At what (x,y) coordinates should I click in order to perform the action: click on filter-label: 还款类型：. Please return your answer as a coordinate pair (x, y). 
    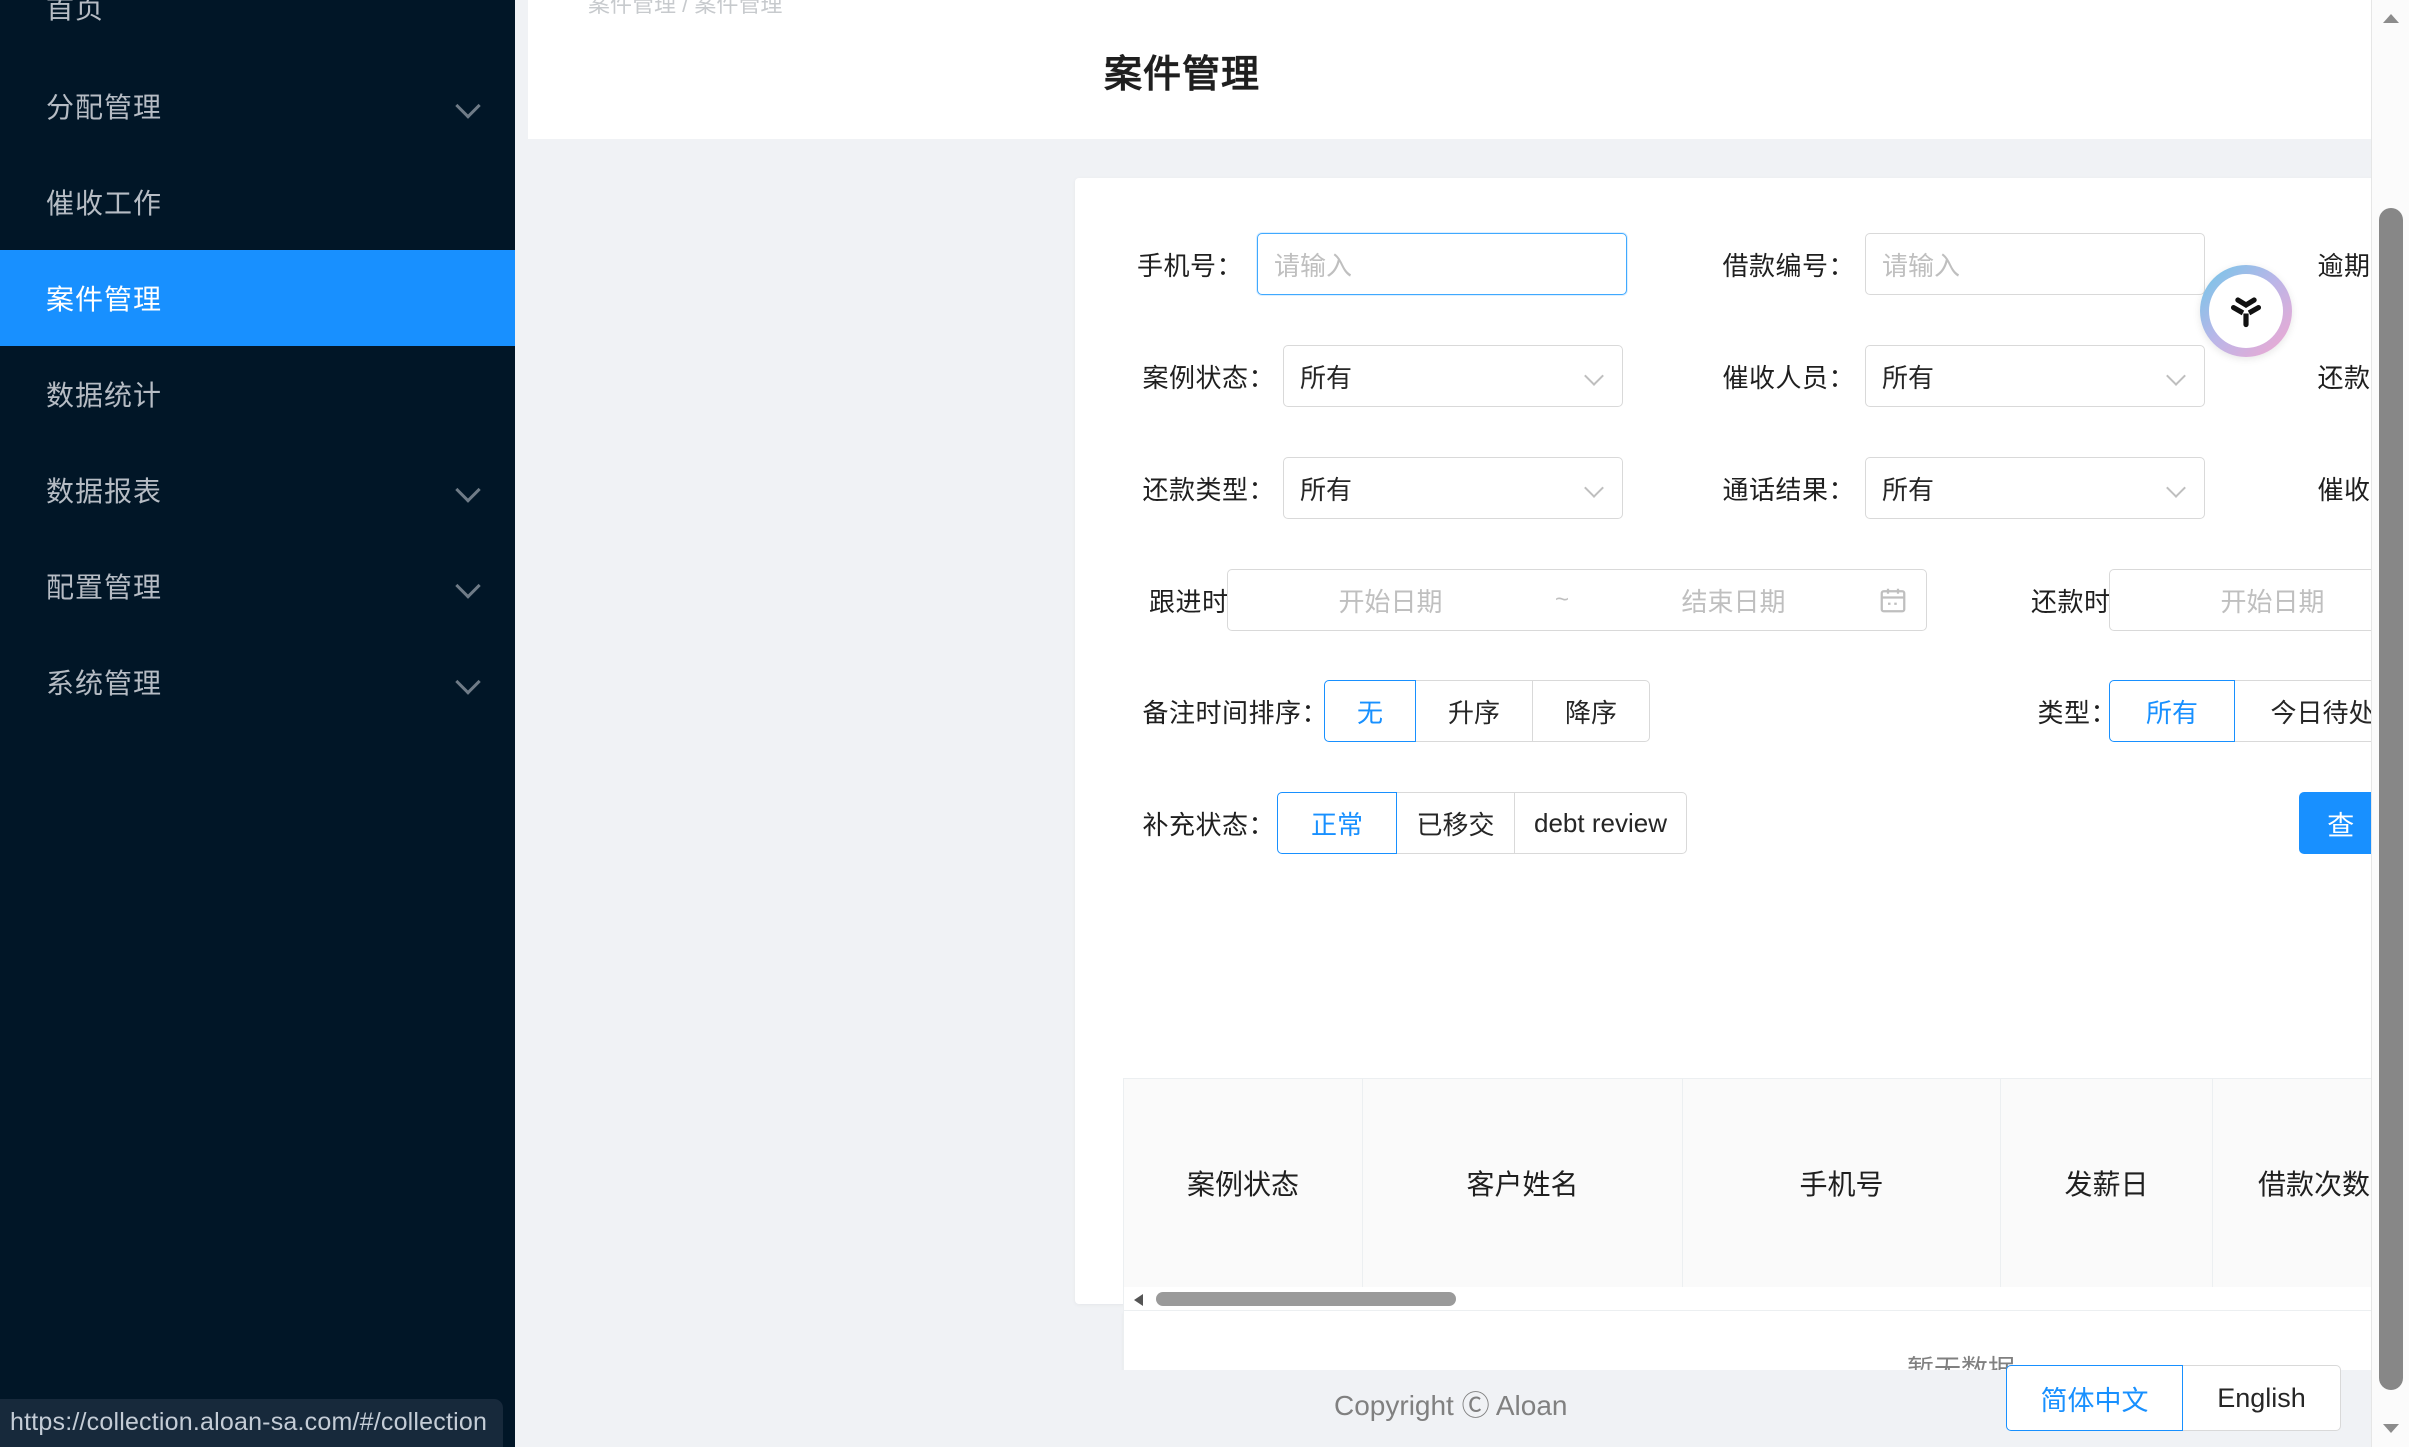
    Looking at the image, I should click on (1208, 489).